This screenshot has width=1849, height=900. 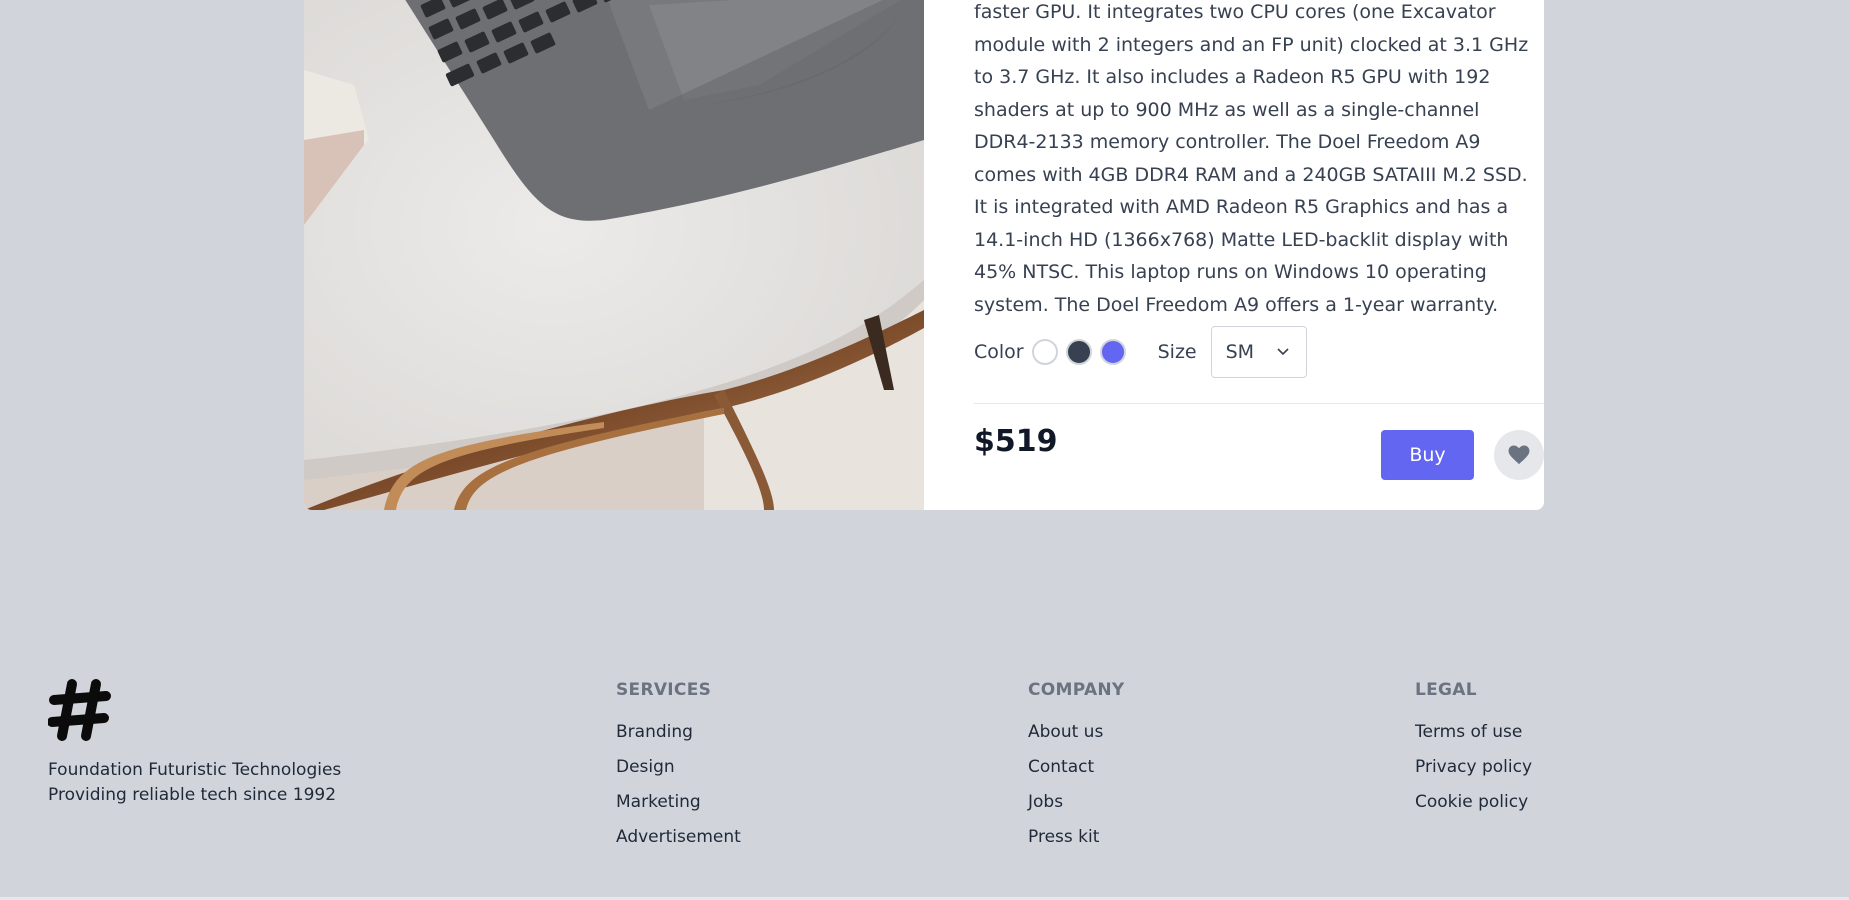 What do you see at coordinates (678, 842) in the screenshot?
I see `footer-link-advertisement: Advertisement` at bounding box center [678, 842].